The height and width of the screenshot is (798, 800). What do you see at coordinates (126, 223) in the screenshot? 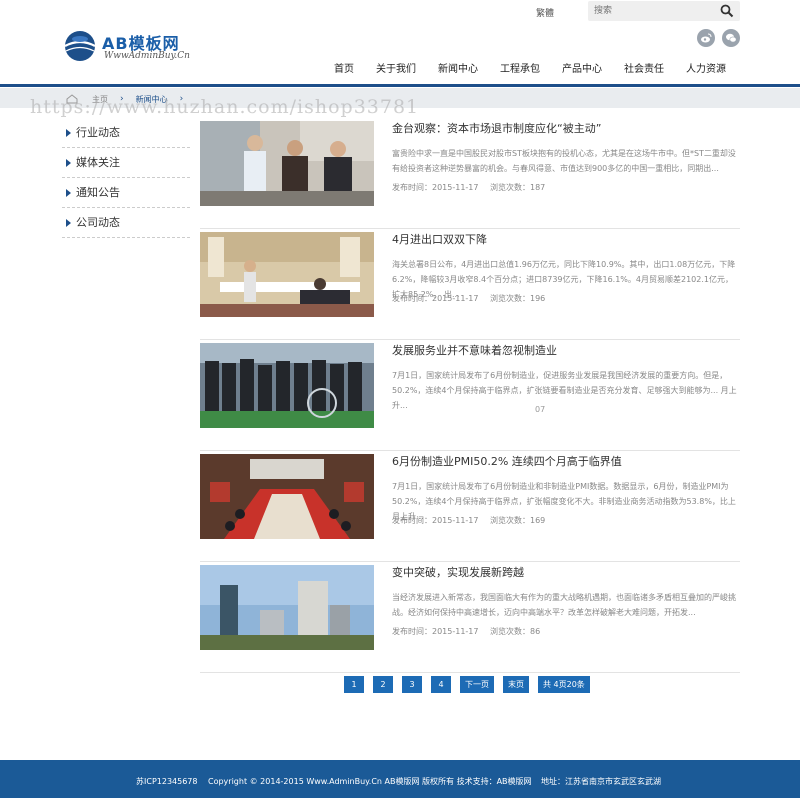
I see `sidebar-item-company: 公司动态` at bounding box center [126, 223].